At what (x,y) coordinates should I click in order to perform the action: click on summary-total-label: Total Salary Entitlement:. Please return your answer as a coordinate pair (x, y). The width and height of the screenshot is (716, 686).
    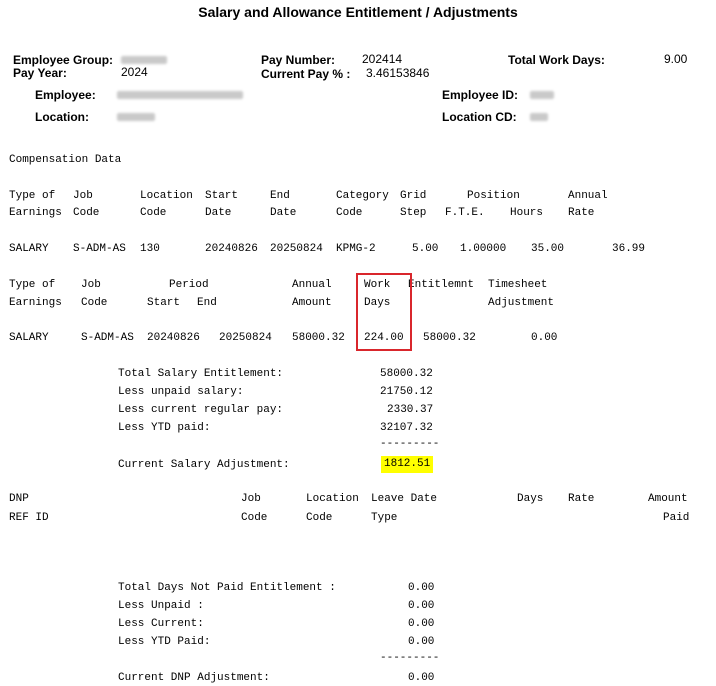
    Looking at the image, I should click on (201, 374).